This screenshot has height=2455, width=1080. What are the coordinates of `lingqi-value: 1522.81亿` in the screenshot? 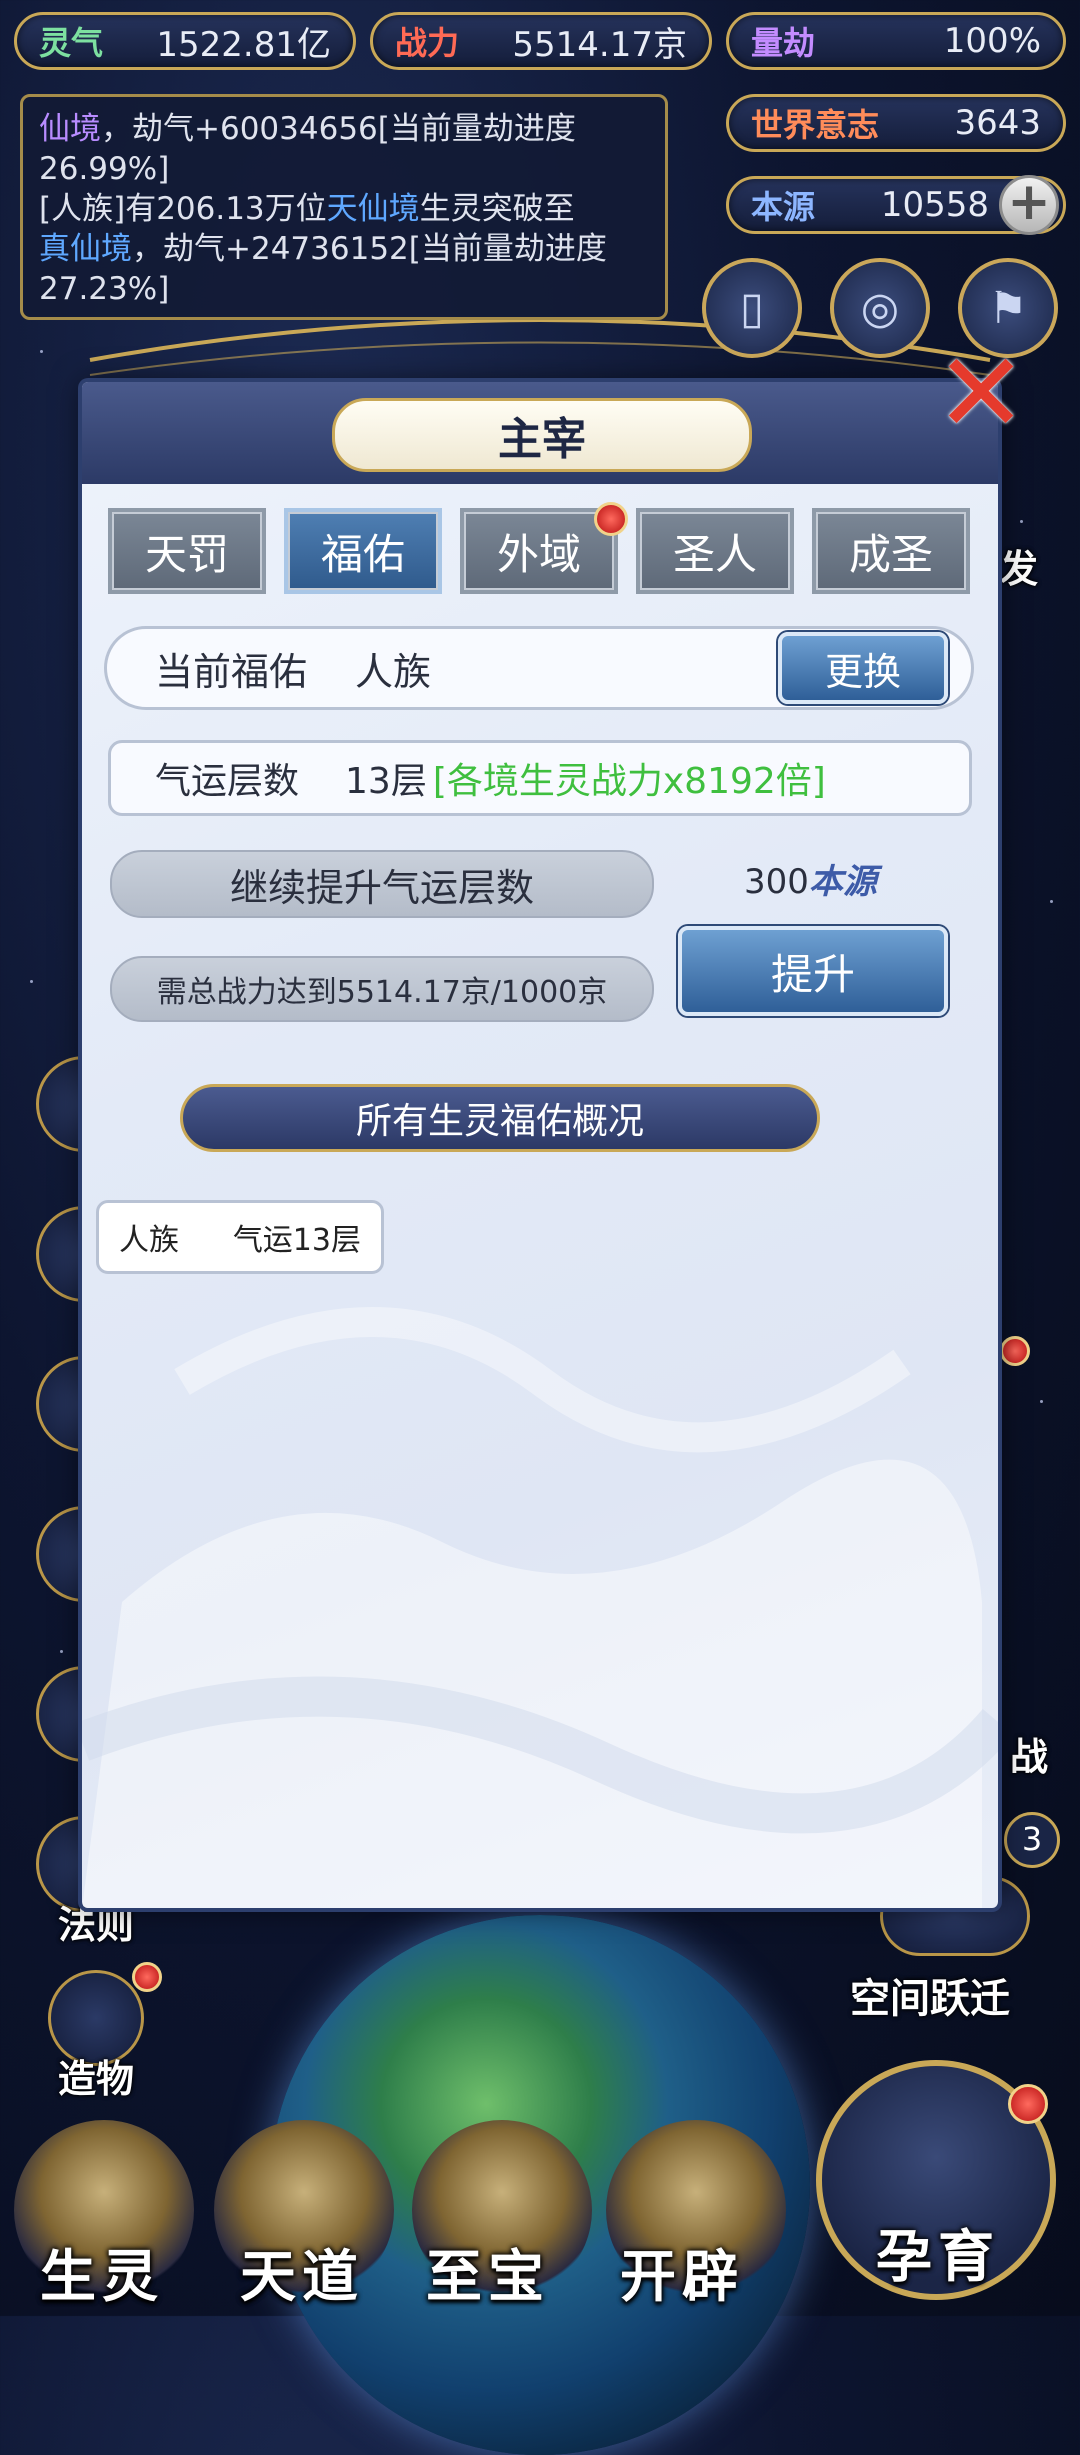 It's located at (243, 44).